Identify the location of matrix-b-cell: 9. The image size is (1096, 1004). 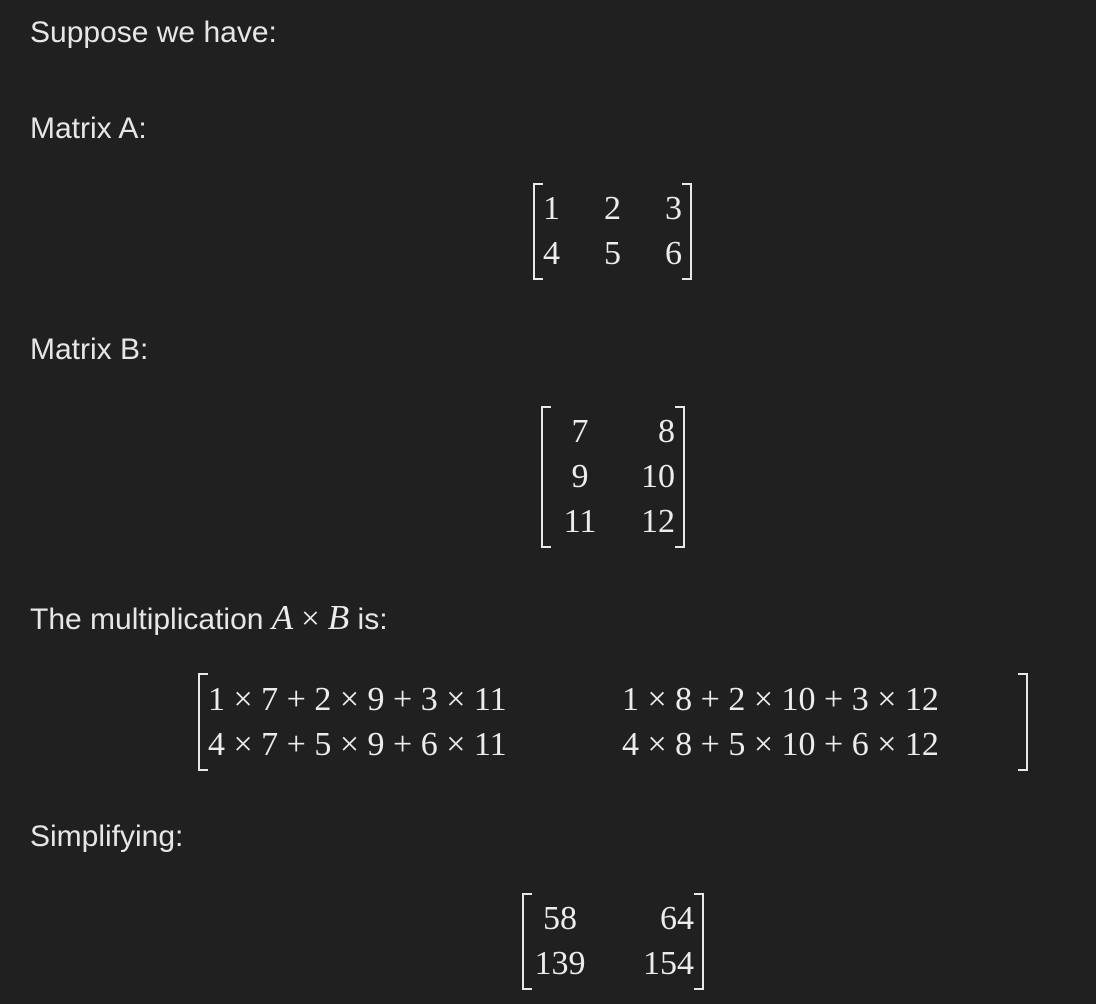
(580, 476).